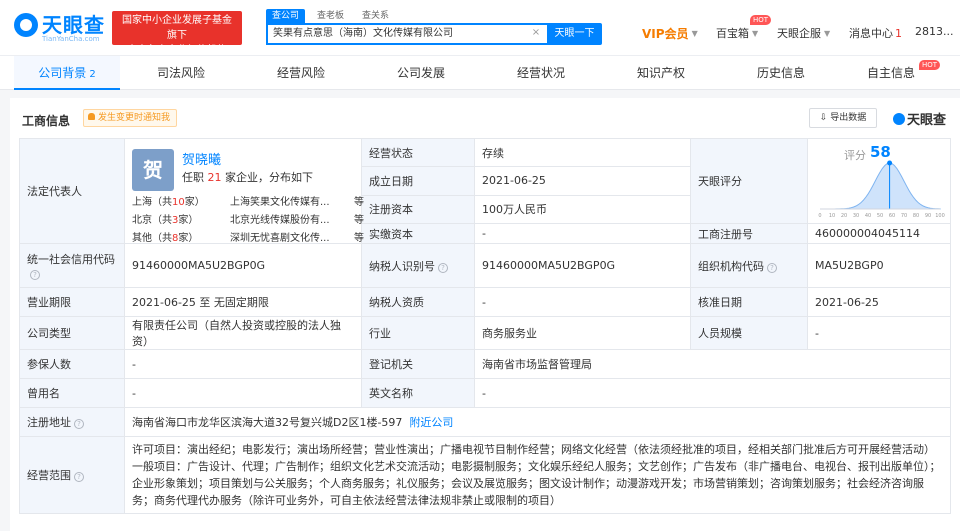 The height and width of the screenshot is (531, 960). I want to click on city-count: 上海（共10家）, so click(181, 203).